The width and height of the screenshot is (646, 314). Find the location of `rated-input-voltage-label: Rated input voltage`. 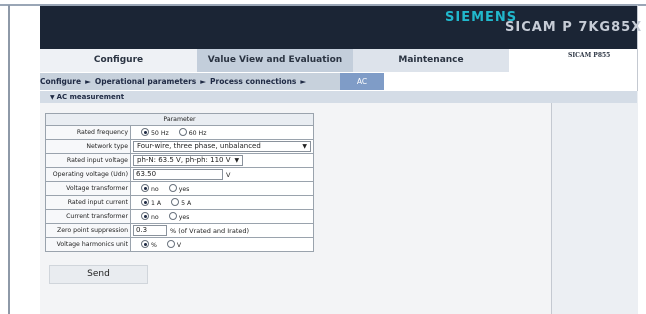

rated-input-voltage-label: Rated input voltage is located at coordinates (88, 160).